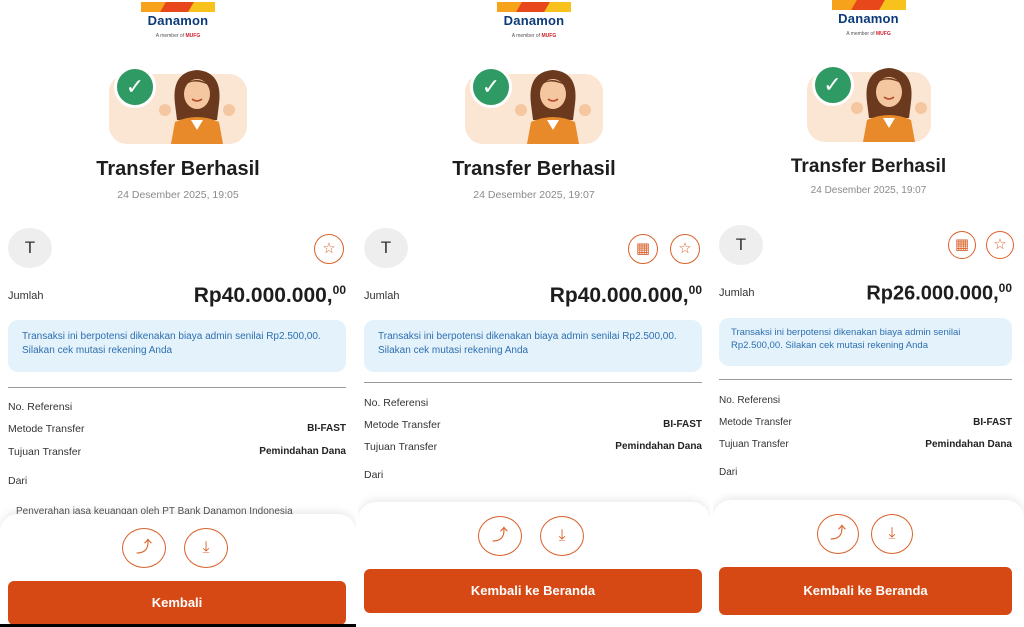  What do you see at coordinates (177, 603) in the screenshot?
I see `back-button: Kembali` at bounding box center [177, 603].